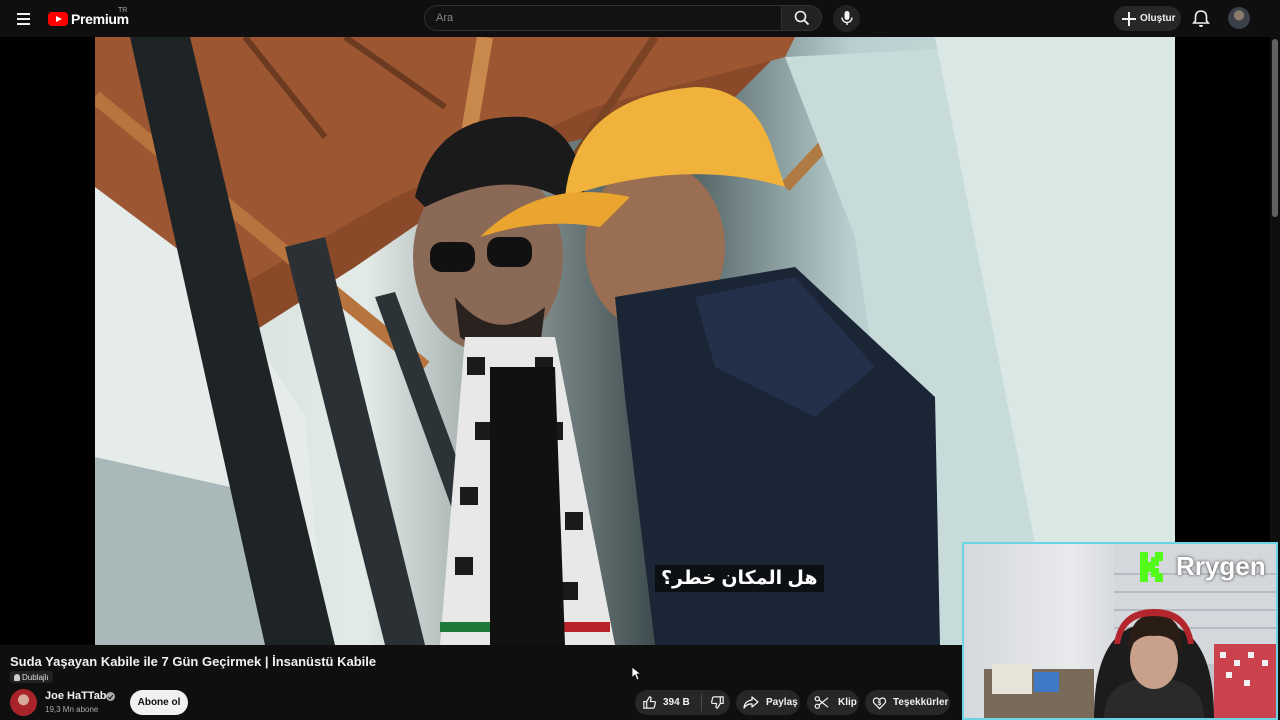  Describe the element at coordinates (637, 674) in the screenshot. I see `mouse-cursor-icon` at that location.